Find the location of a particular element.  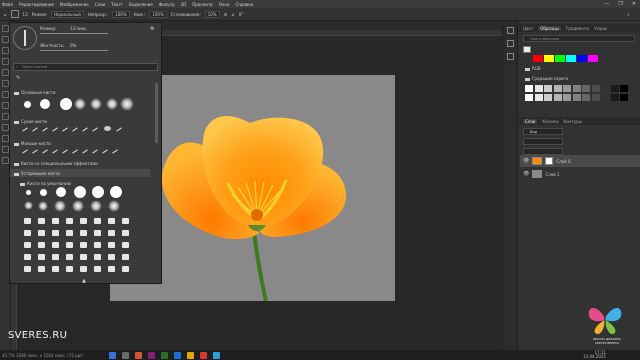

maximize-button: ❐ is located at coordinates (620, 4).